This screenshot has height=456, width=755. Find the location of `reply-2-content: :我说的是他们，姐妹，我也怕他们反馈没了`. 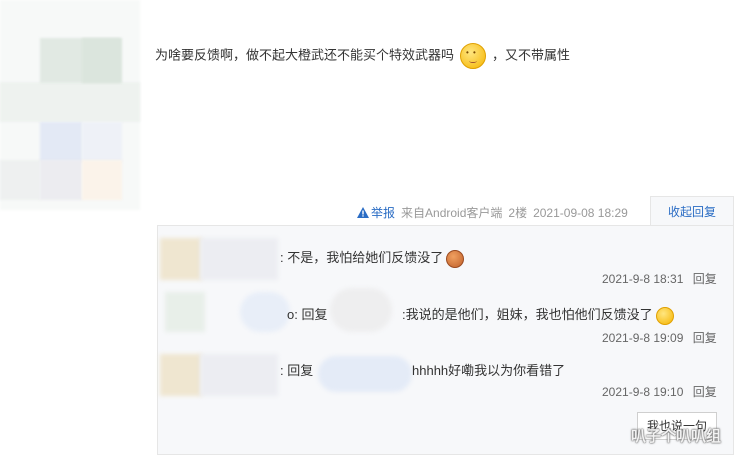

reply-2-content: :我说的是他们，姐妹，我也怕他们反馈没了 is located at coordinates (527, 314).